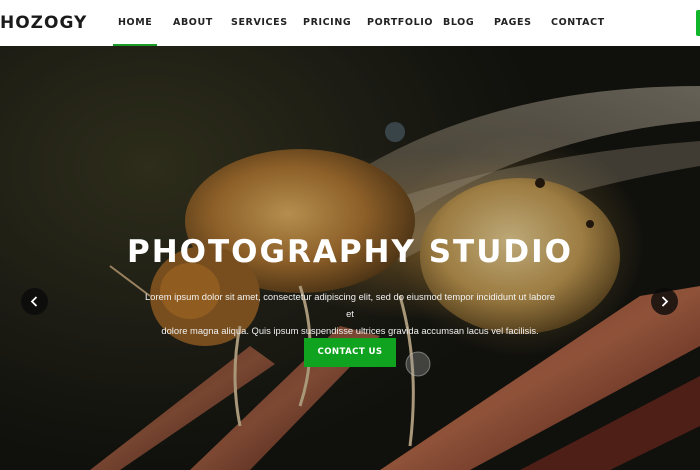 The width and height of the screenshot is (700, 470). What do you see at coordinates (327, 23) in the screenshot?
I see `nav-item-pricing: PRICING` at bounding box center [327, 23].